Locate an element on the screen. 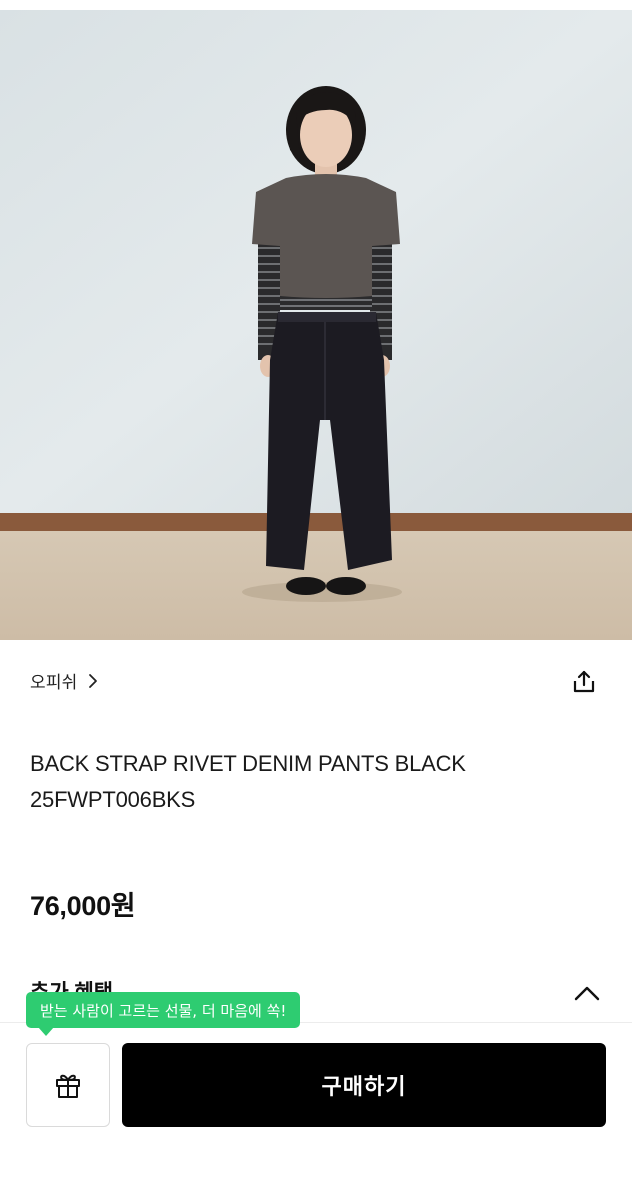  product-code: 25FWPT006BKS is located at coordinates (113, 799).